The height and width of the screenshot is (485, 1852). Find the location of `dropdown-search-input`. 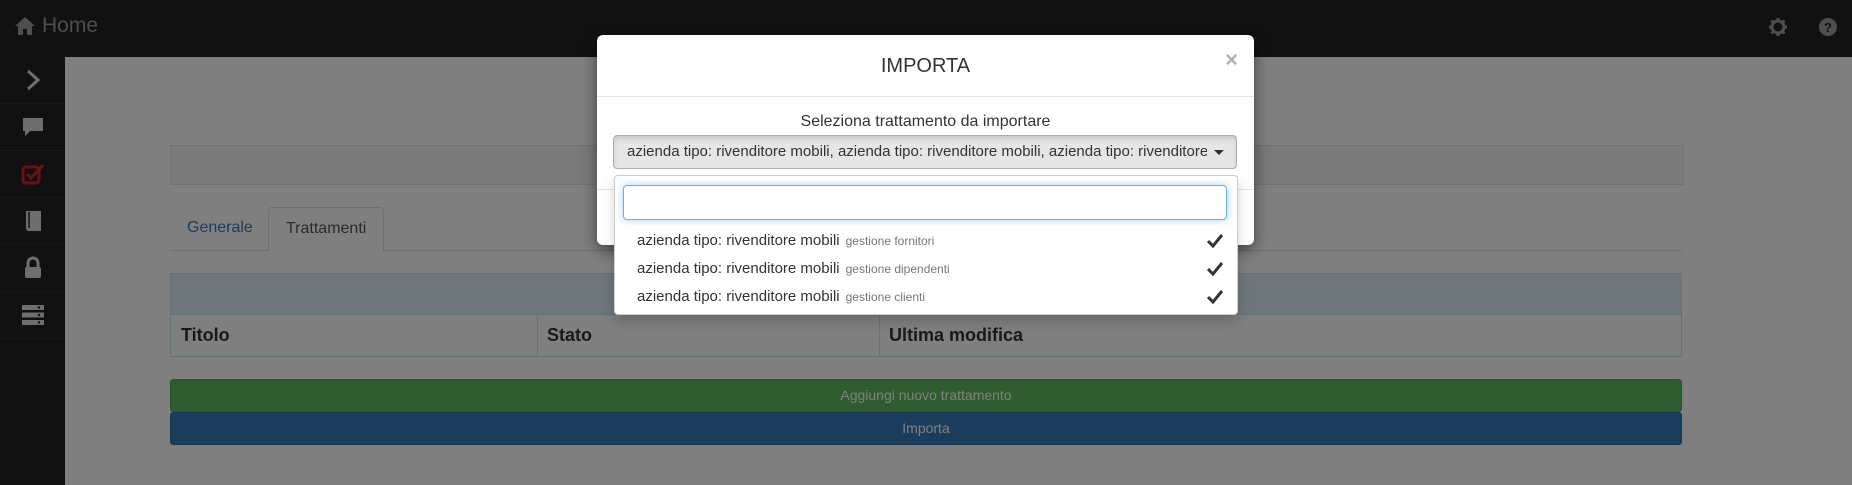

dropdown-search-input is located at coordinates (925, 202).